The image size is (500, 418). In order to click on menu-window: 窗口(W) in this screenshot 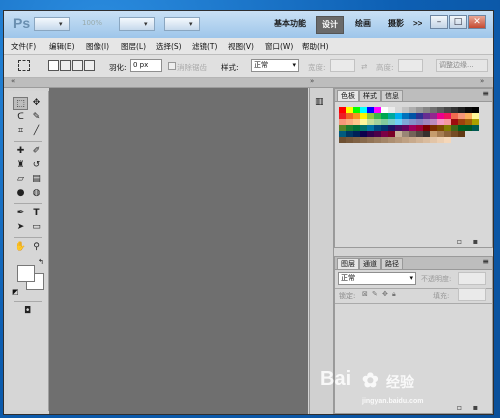, I will do `click(279, 46)`.